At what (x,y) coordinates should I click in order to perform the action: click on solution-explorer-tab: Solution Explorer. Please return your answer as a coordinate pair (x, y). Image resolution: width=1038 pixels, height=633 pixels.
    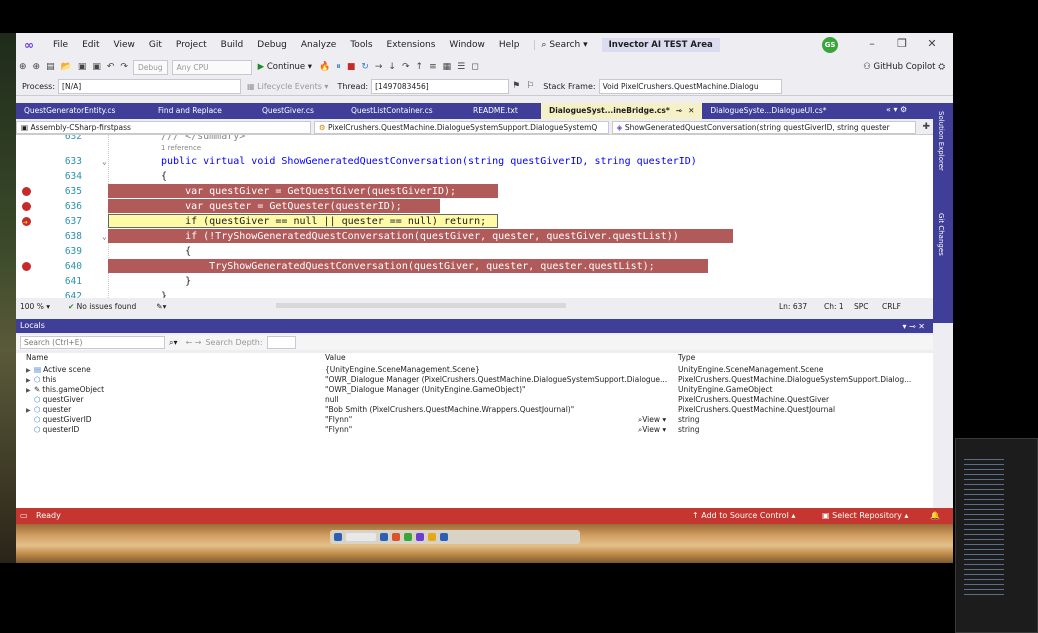
    Looking at the image, I should click on (941, 141).